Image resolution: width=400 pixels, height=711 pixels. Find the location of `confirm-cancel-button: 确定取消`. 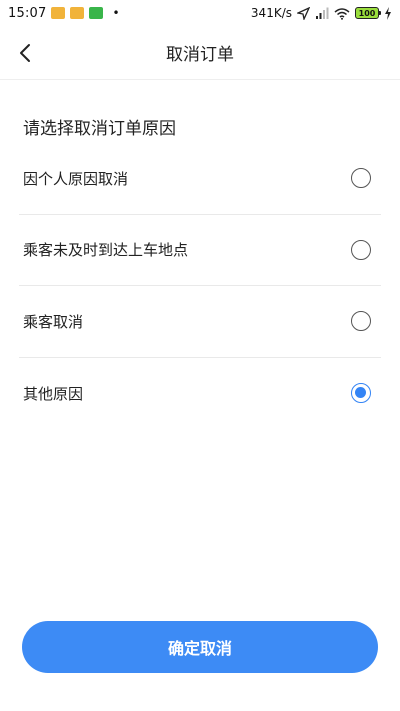

confirm-cancel-button: 确定取消 is located at coordinates (200, 647).